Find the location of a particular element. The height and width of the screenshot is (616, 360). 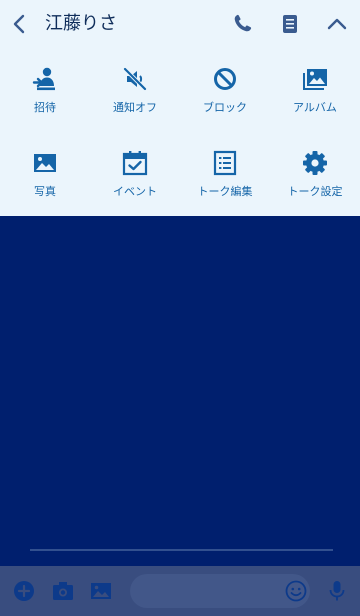

edit-list-icon is located at coordinates (225, 163).